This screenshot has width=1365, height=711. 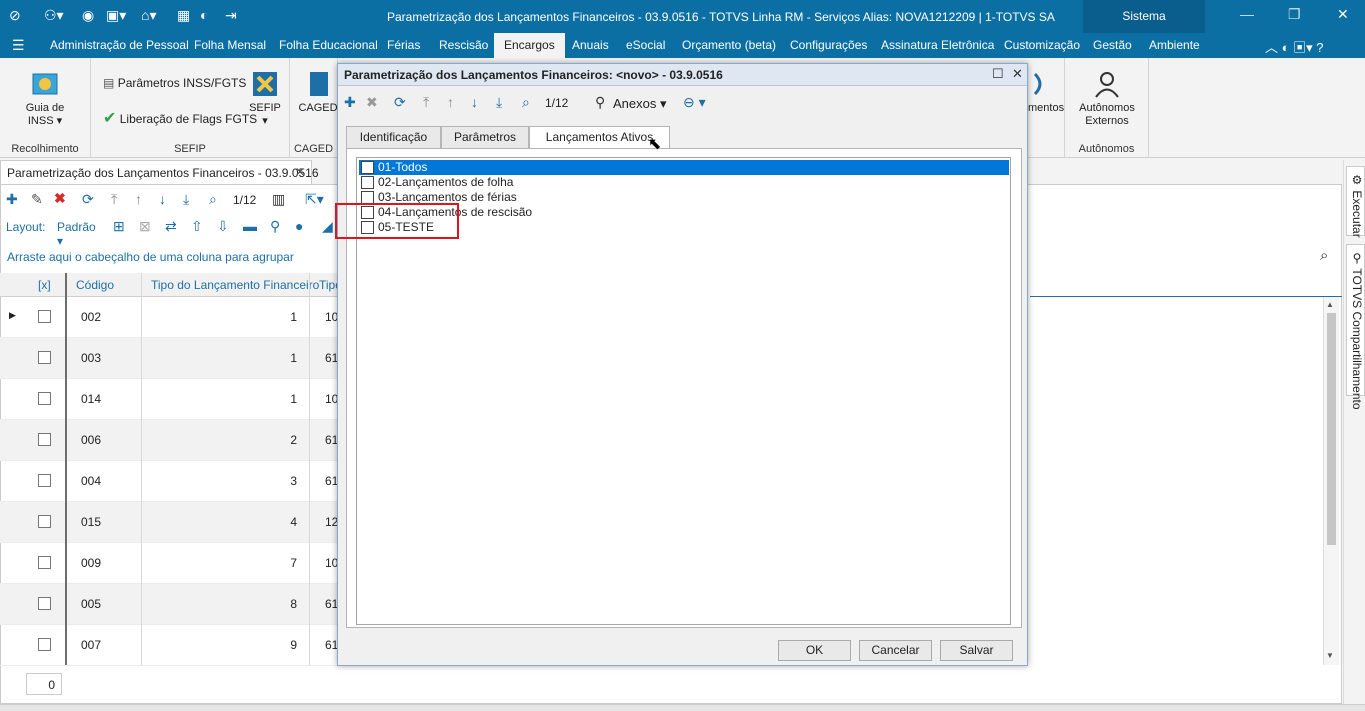 I want to click on export-icon: ⇱▾, so click(x=314, y=199).